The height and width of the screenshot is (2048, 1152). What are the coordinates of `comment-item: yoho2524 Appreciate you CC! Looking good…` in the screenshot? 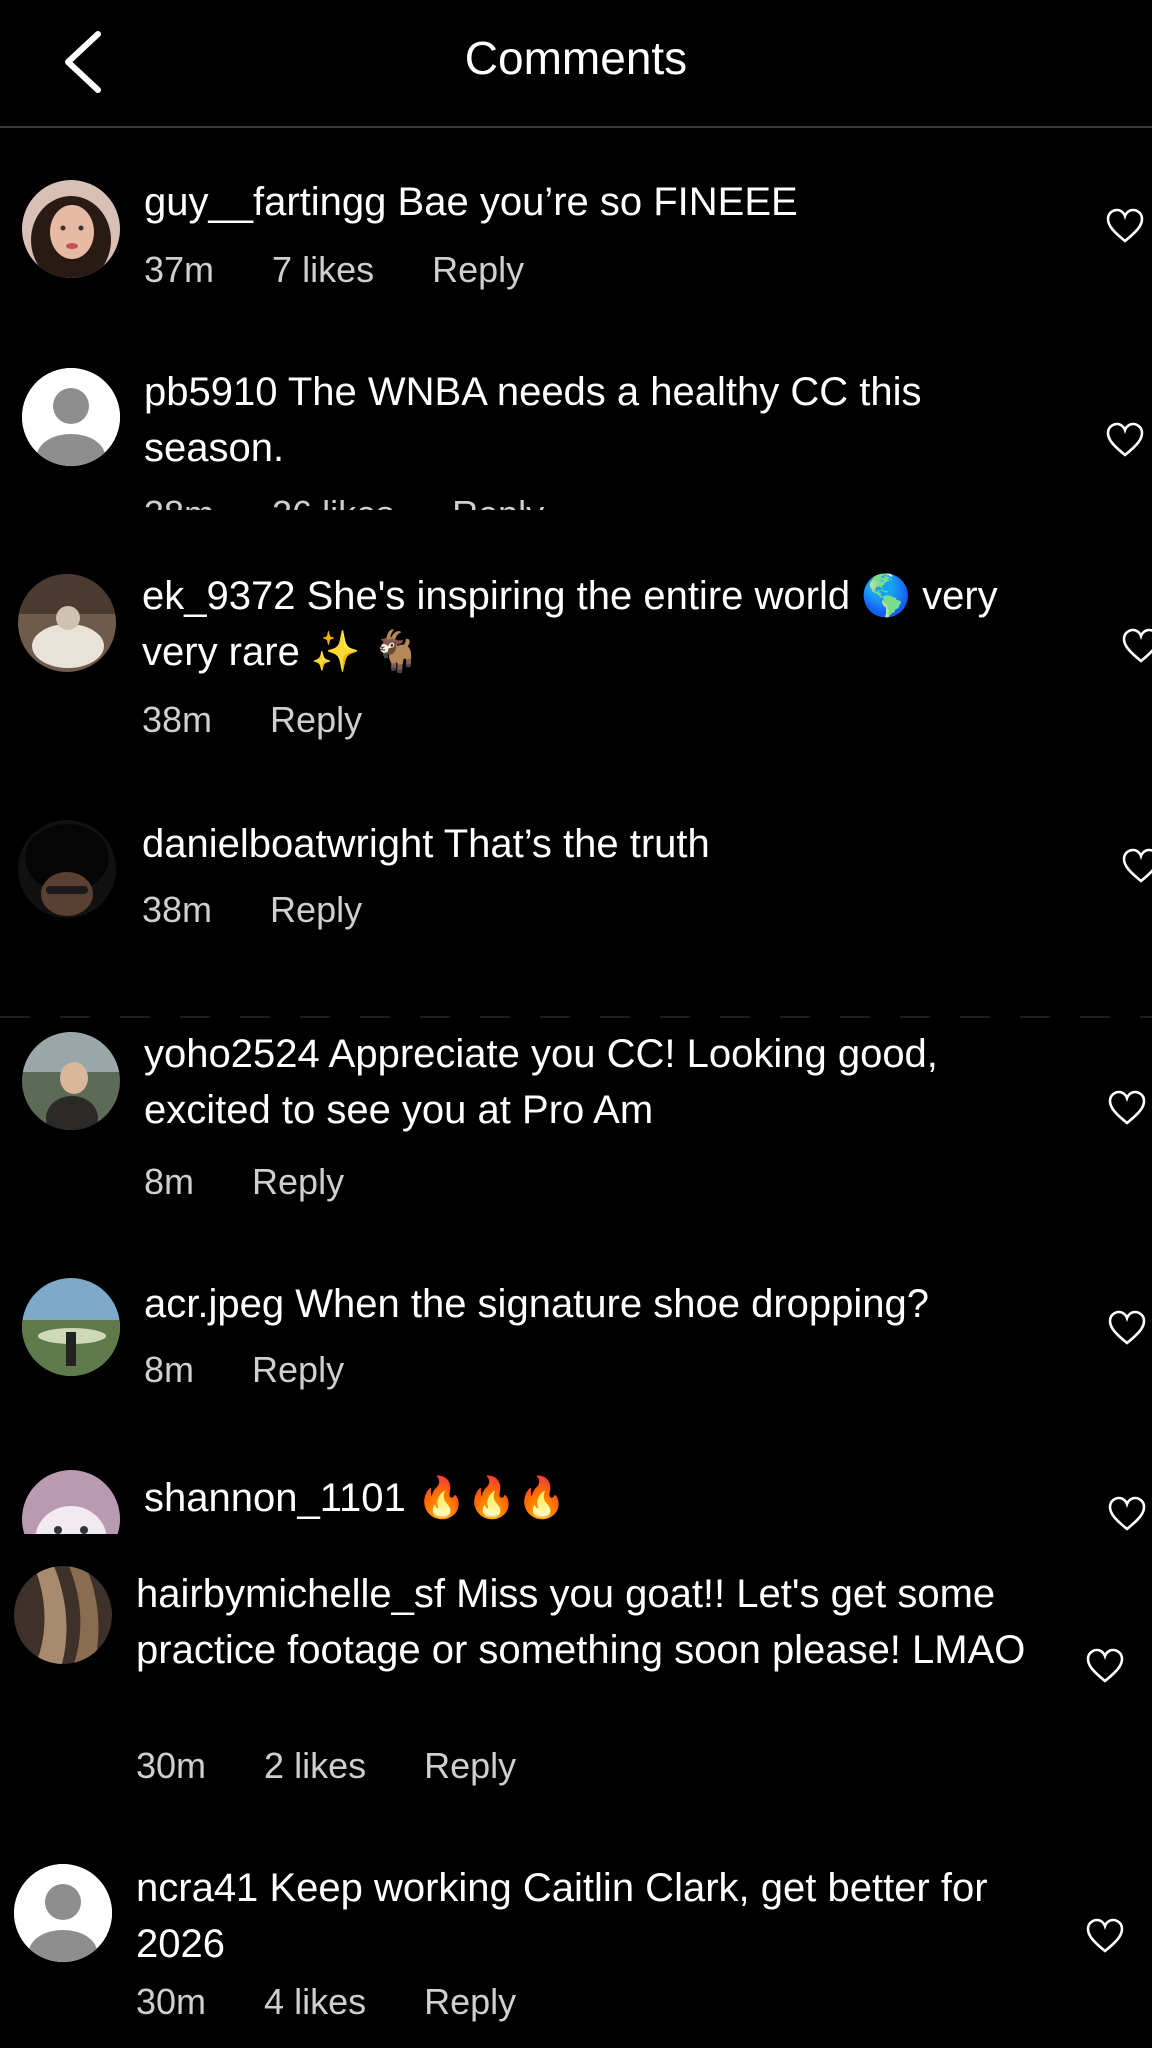 It's located at (576, 1126).